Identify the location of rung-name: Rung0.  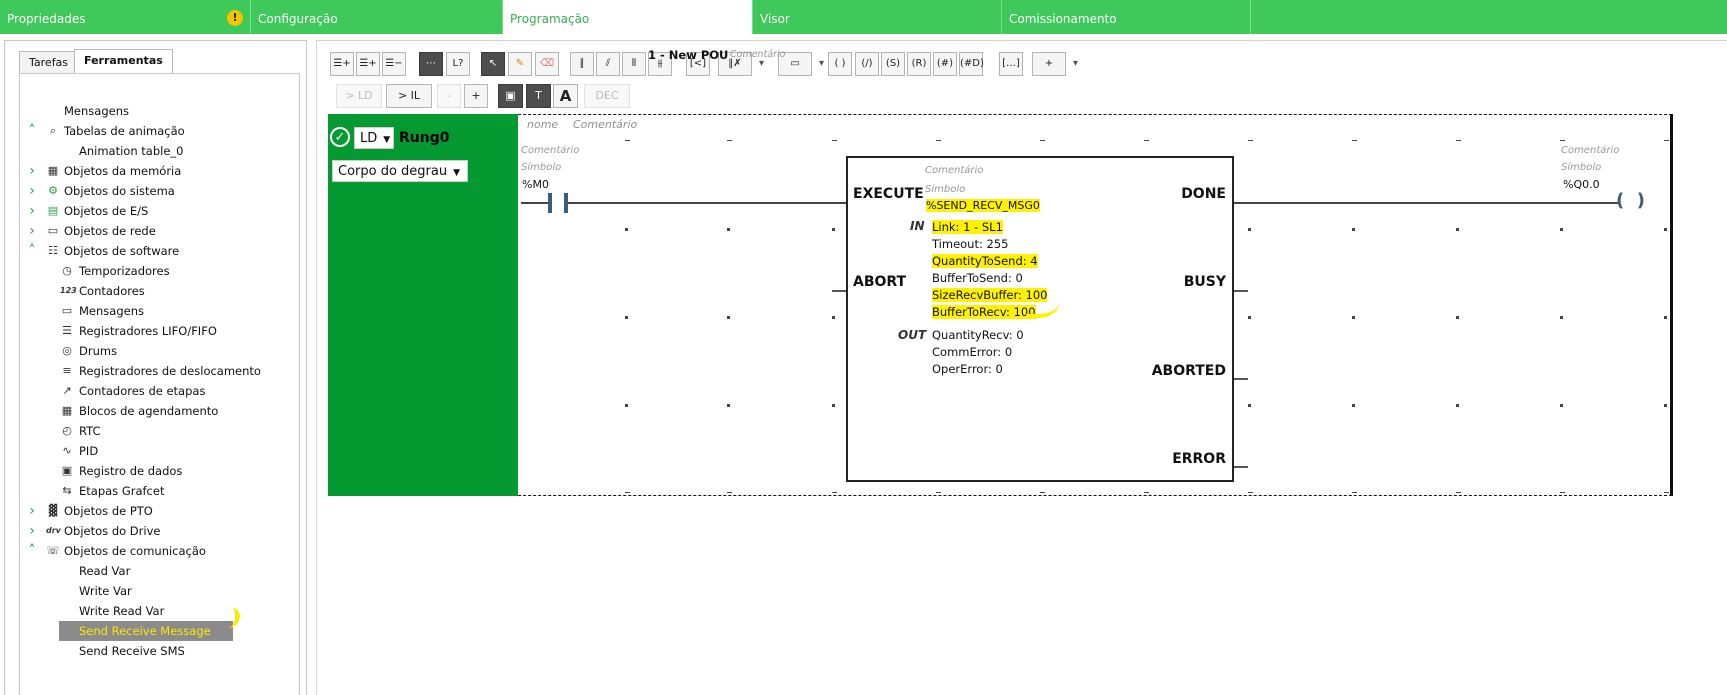
(424, 138).